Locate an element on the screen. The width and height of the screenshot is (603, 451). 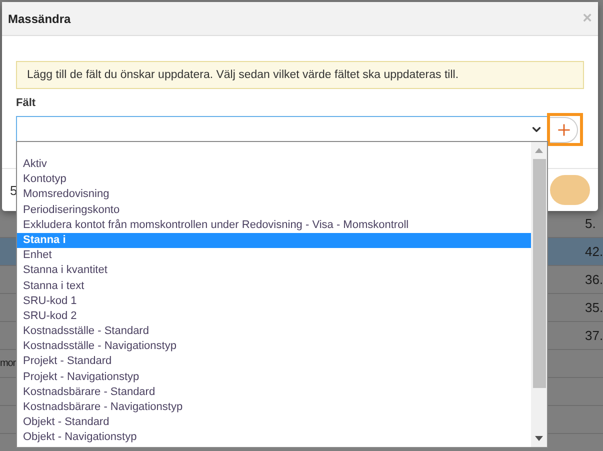
dropdown-option: Objekt - Navigationstyp is located at coordinates (274, 438).